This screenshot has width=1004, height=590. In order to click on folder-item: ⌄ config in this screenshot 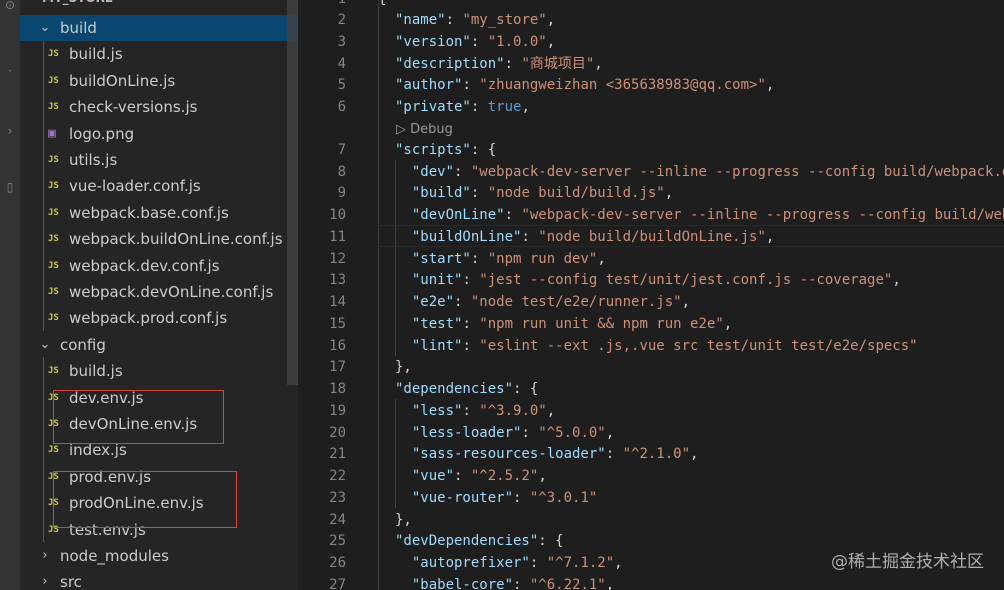, I will do `click(159, 345)`.